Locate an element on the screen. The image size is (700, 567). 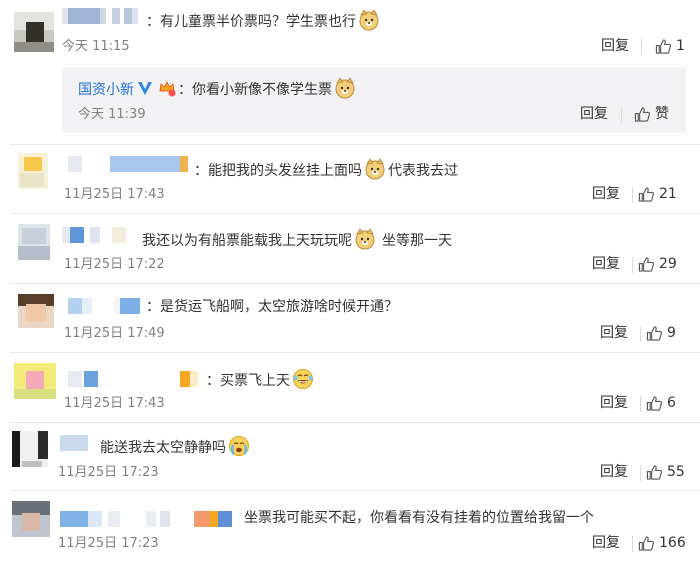
comment-item: ：是货运飞船啊，太空旅游啥时候开通？ 11月25日 17:49 回复 9 is located at coordinates (350, 317).